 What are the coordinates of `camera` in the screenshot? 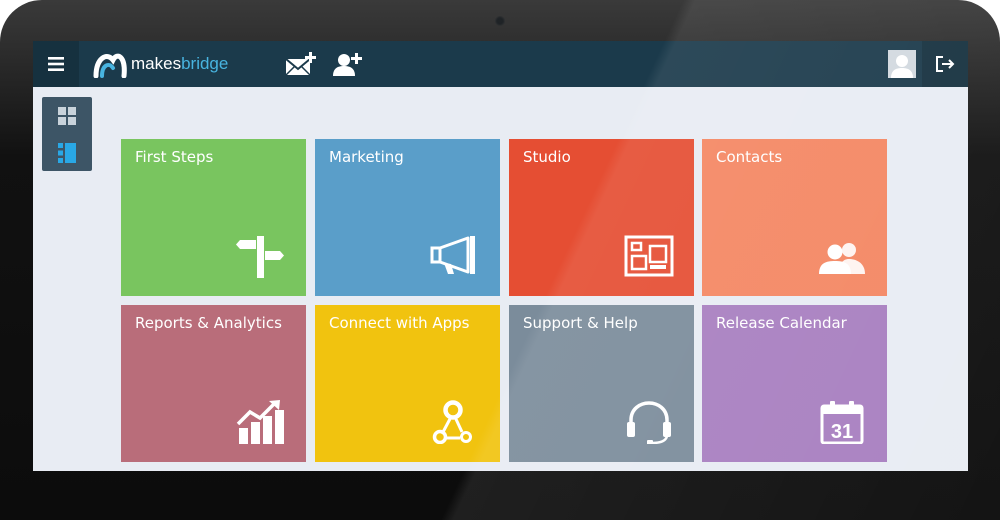 It's located at (500, 21).